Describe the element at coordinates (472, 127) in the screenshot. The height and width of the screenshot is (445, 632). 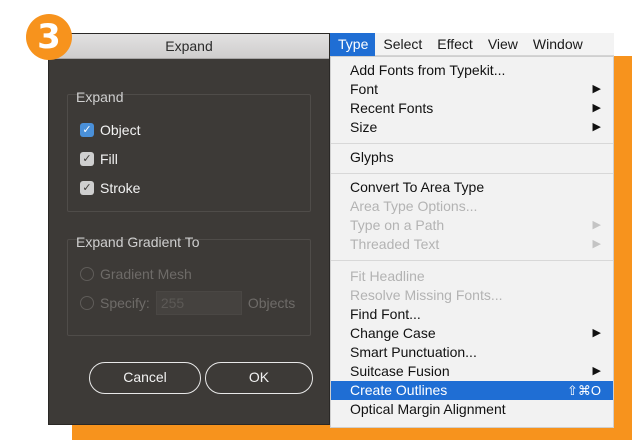
I see `menu-item-size: Size ▶` at that location.